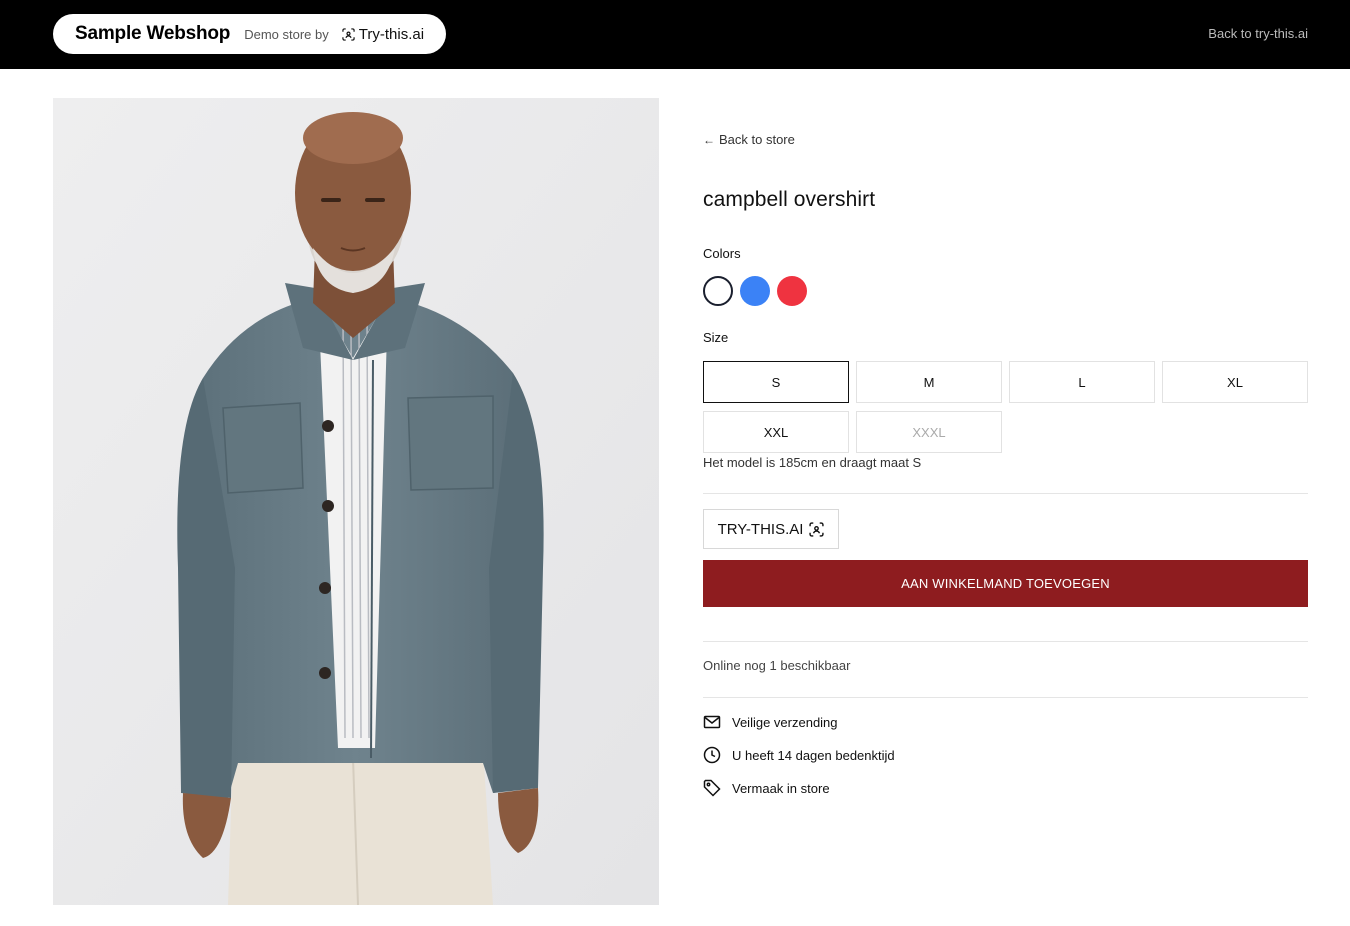 This screenshot has width=1350, height=926. Describe the element at coordinates (776, 432) in the screenshot. I see `size-option-xxl: XXL` at that location.